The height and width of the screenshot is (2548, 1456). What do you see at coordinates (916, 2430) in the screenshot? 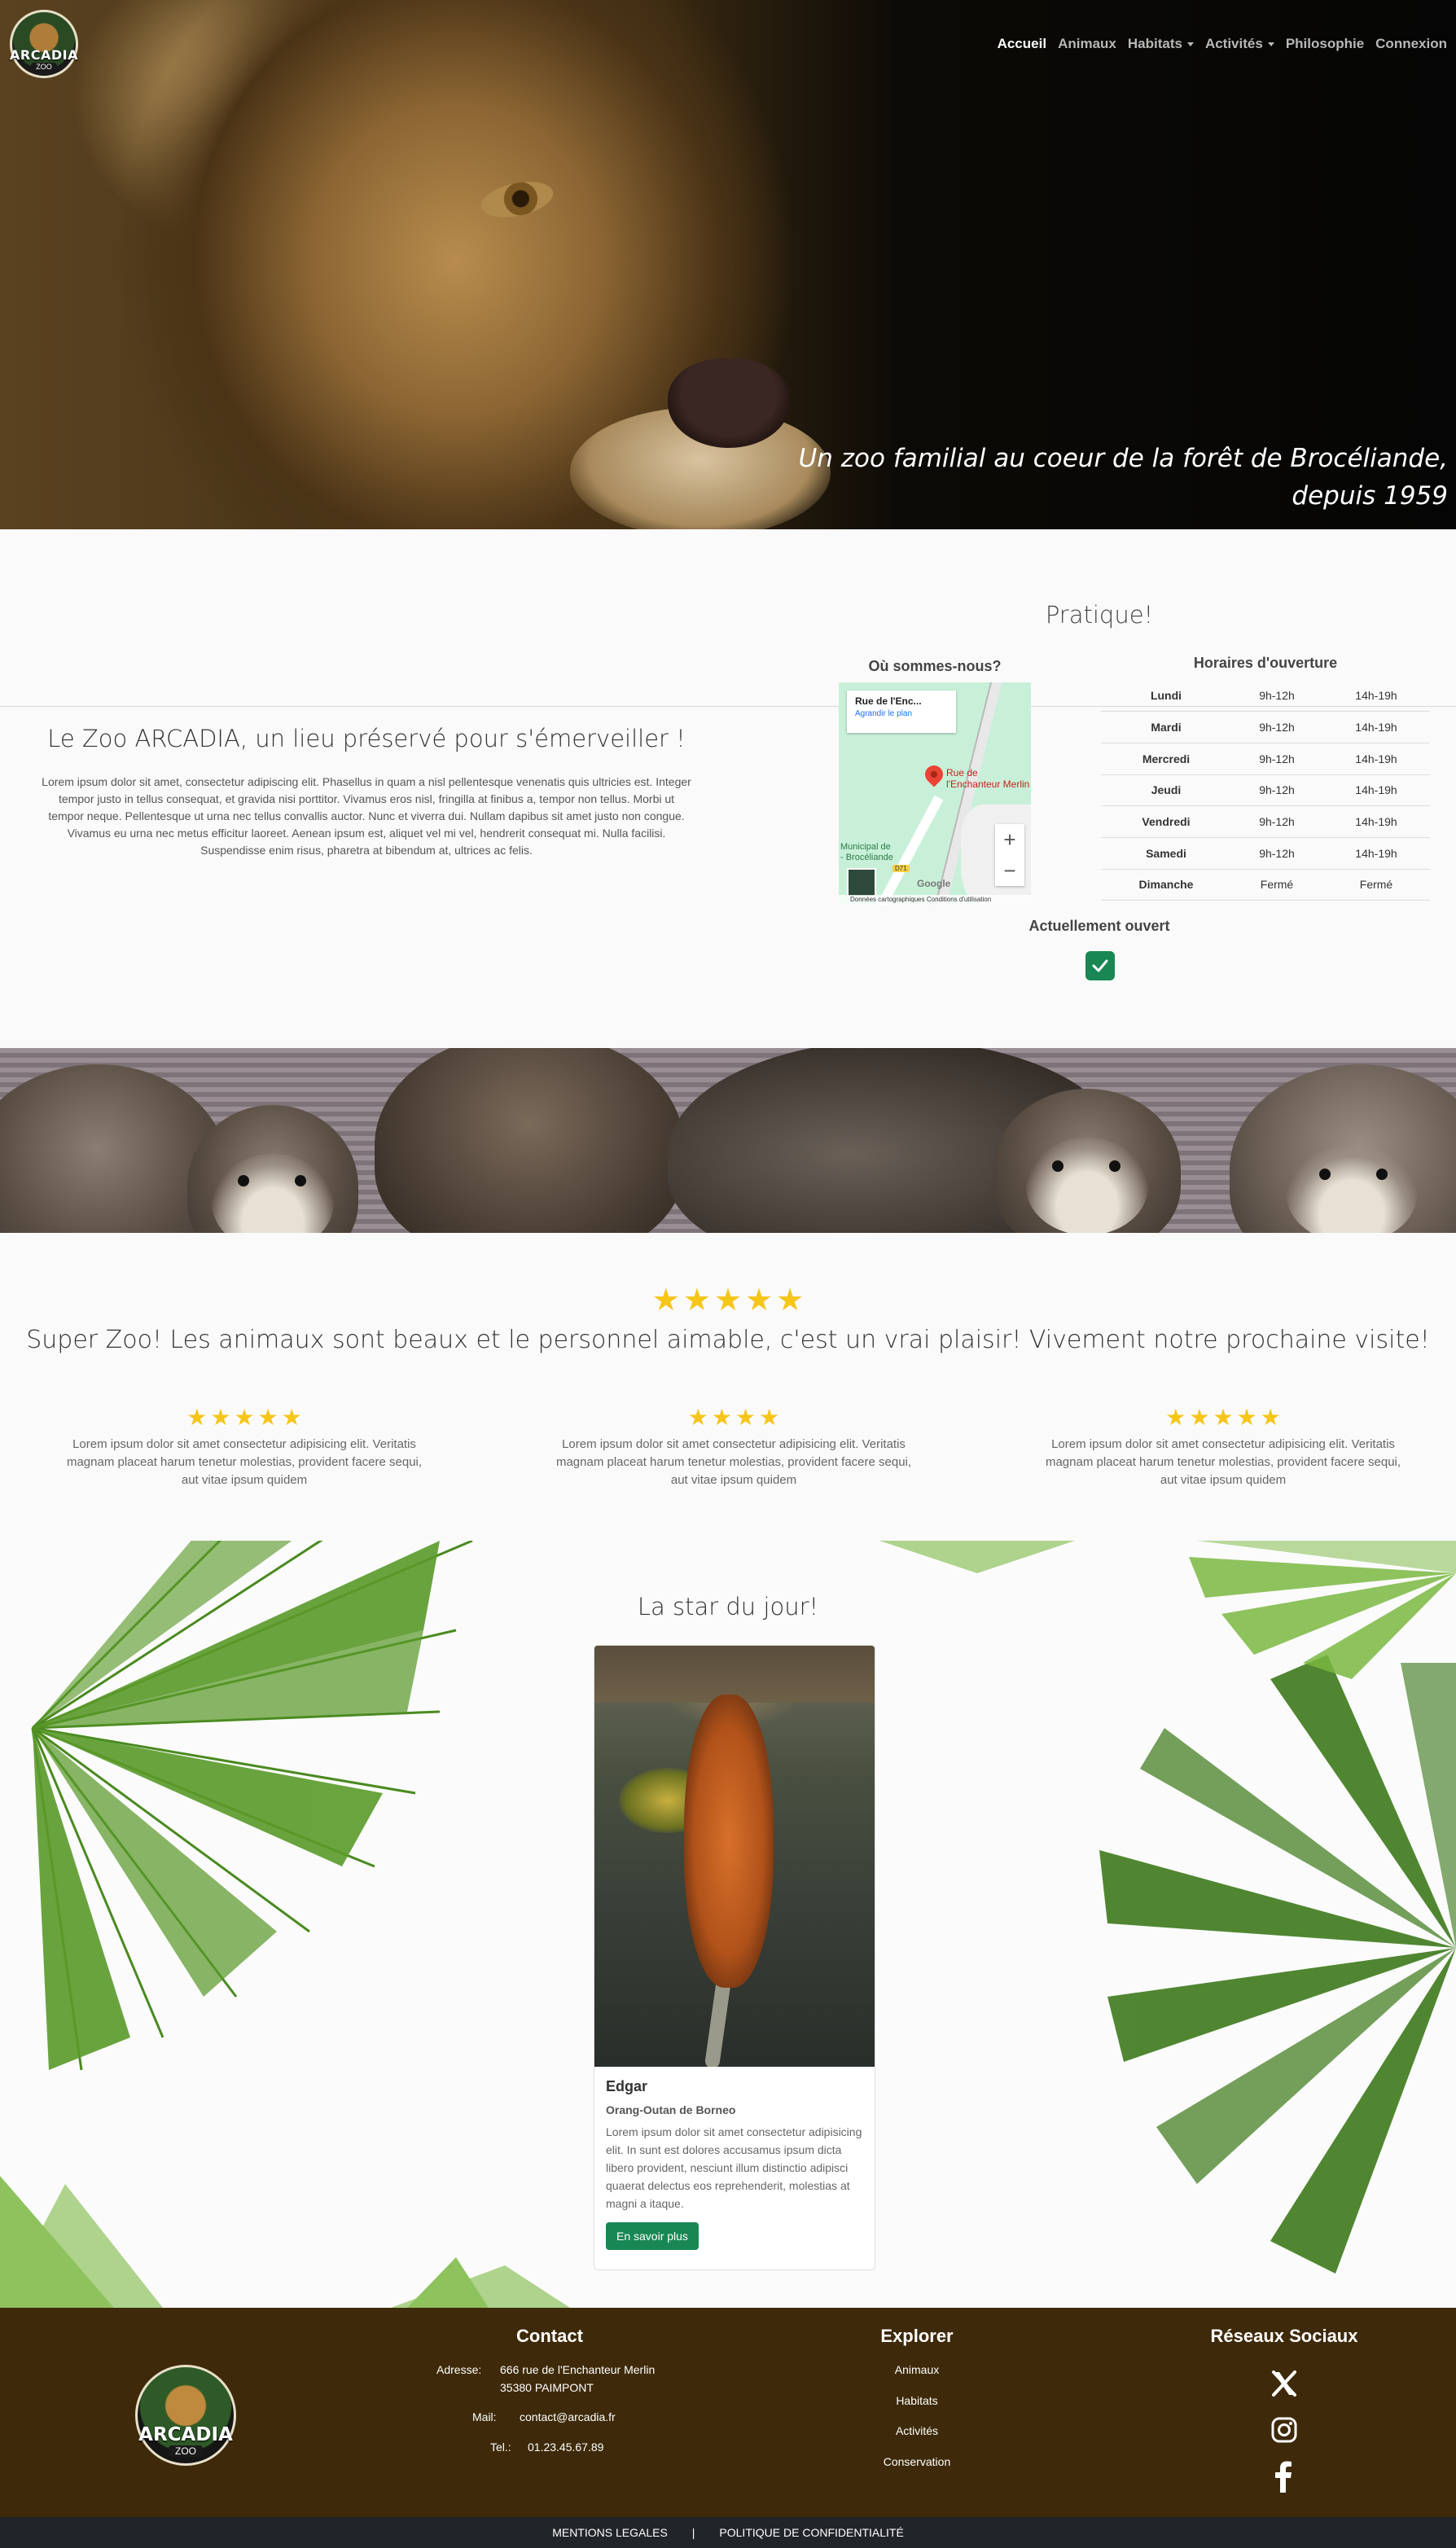
I see `footer-link-activites: Activités` at bounding box center [916, 2430].